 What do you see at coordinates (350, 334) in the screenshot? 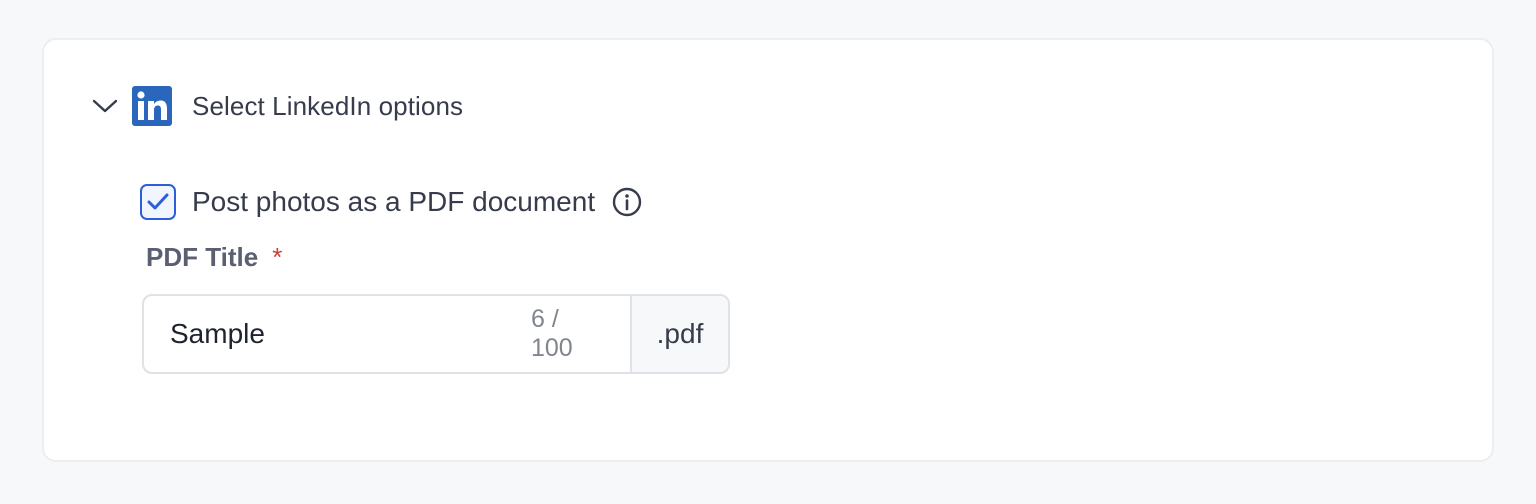
I see `pdf-title-input` at bounding box center [350, 334].